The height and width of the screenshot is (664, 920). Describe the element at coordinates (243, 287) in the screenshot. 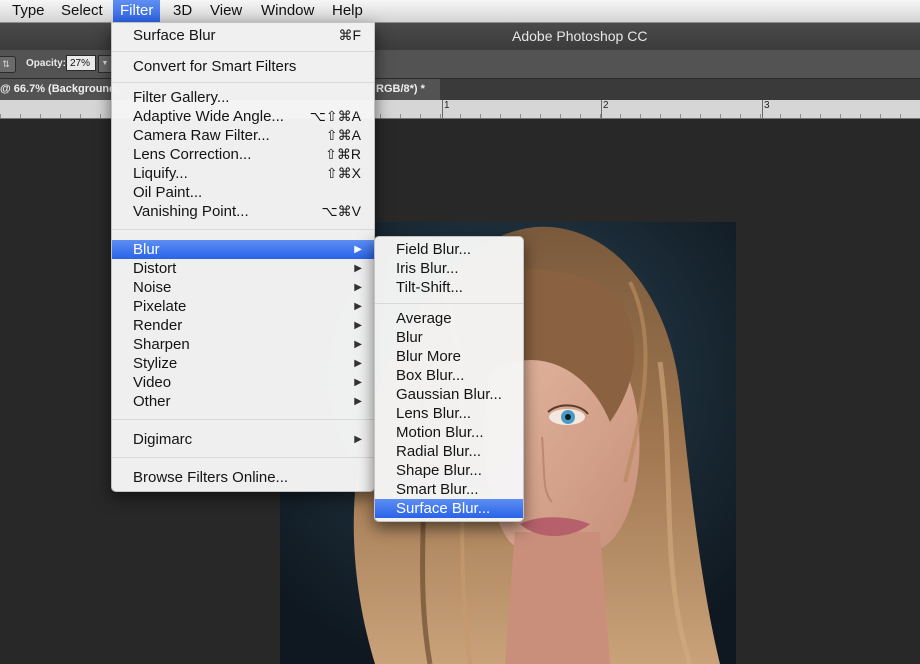

I see `menu-item-noise: Noise ▶` at that location.